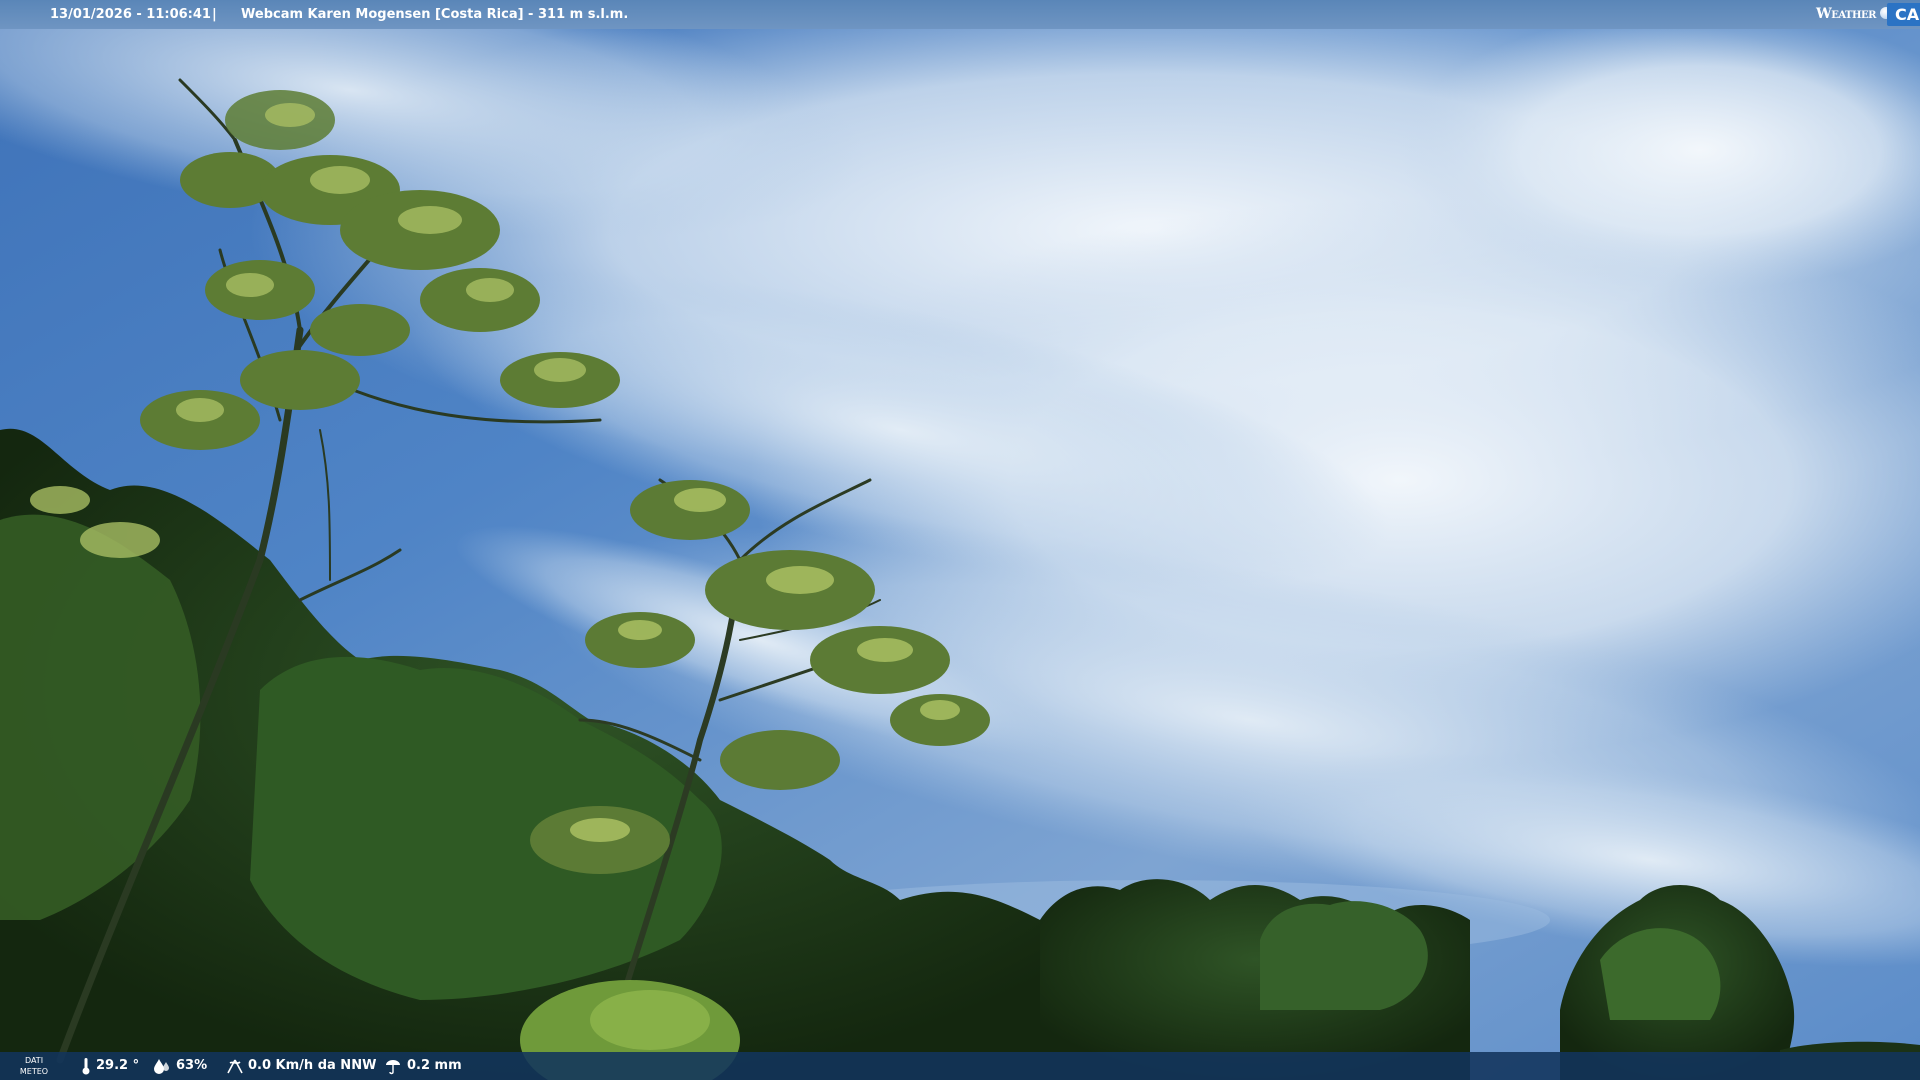 Image resolution: width=1920 pixels, height=1080 pixels. I want to click on rain-value: 0.2 mm, so click(434, 1065).